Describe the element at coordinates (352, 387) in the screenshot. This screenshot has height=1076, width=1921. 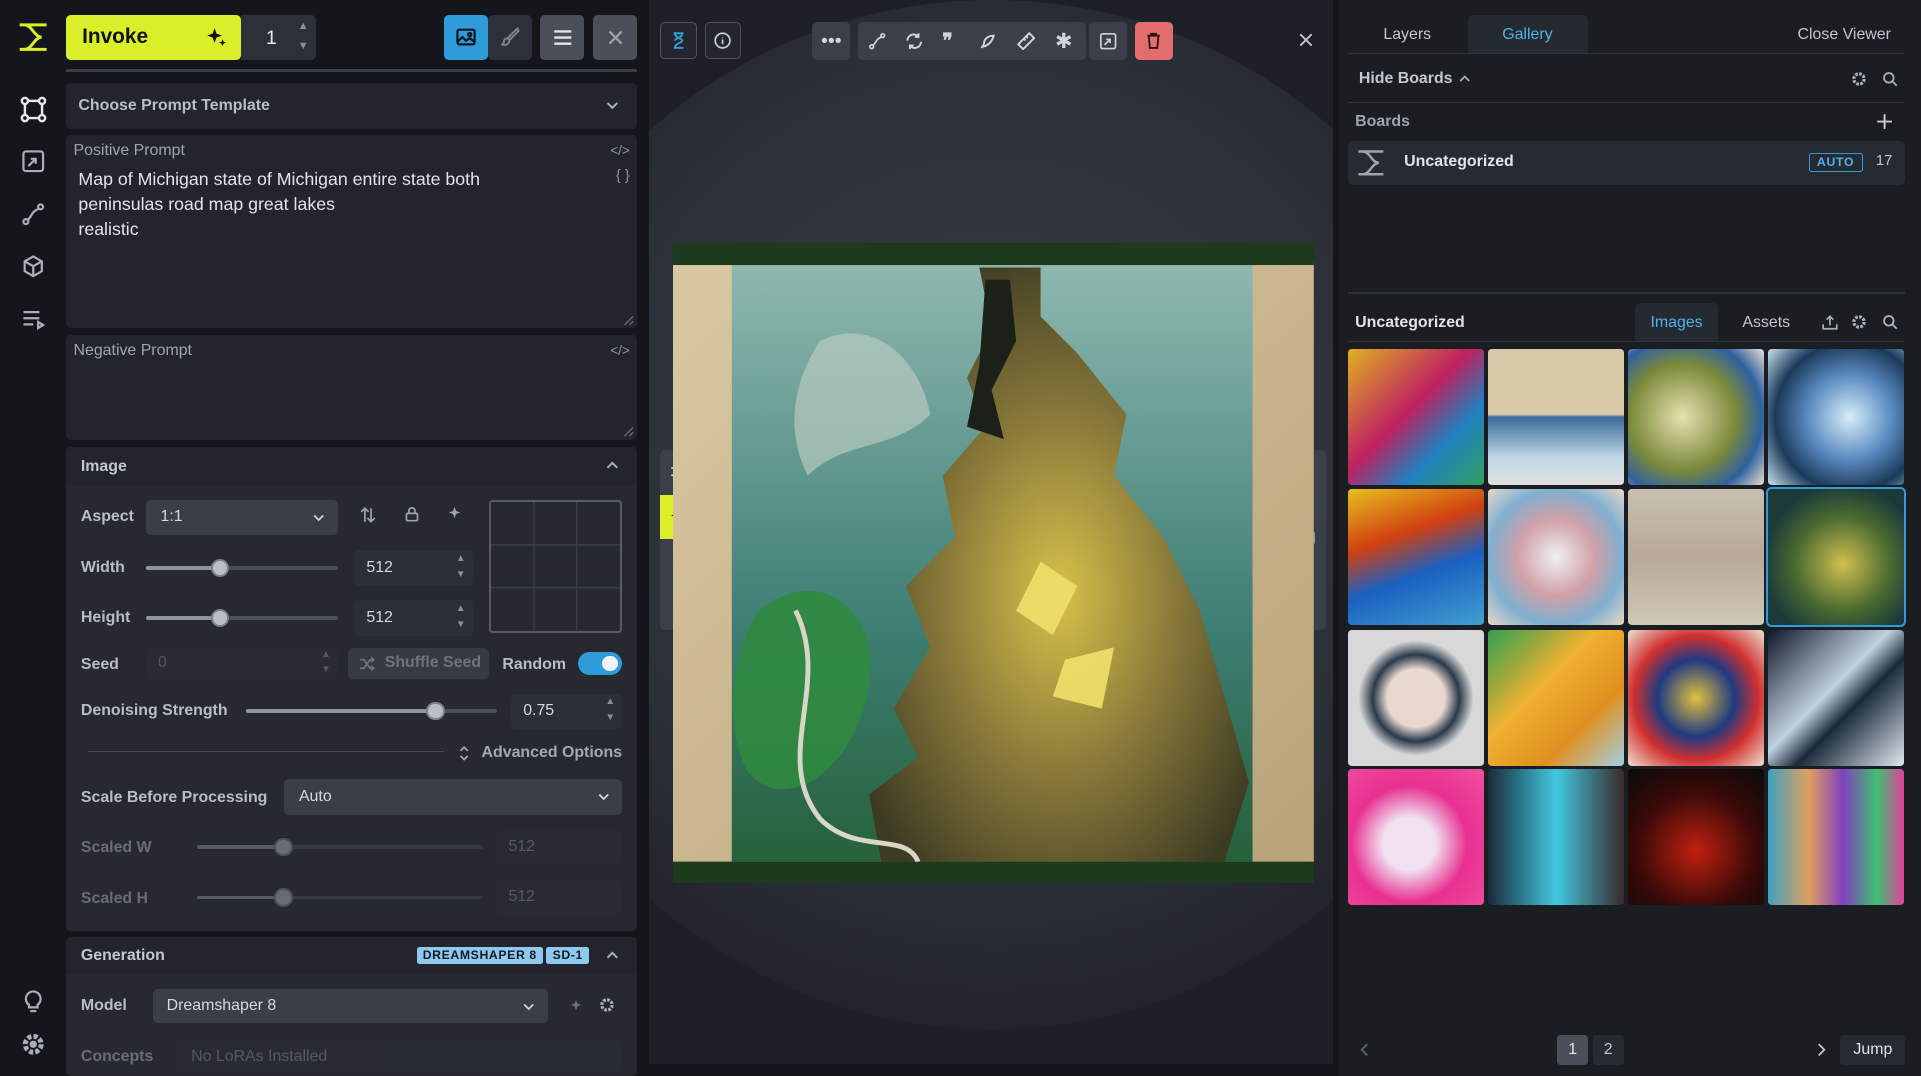
I see `negative-prompt-box: Negative Prompt </>` at that location.